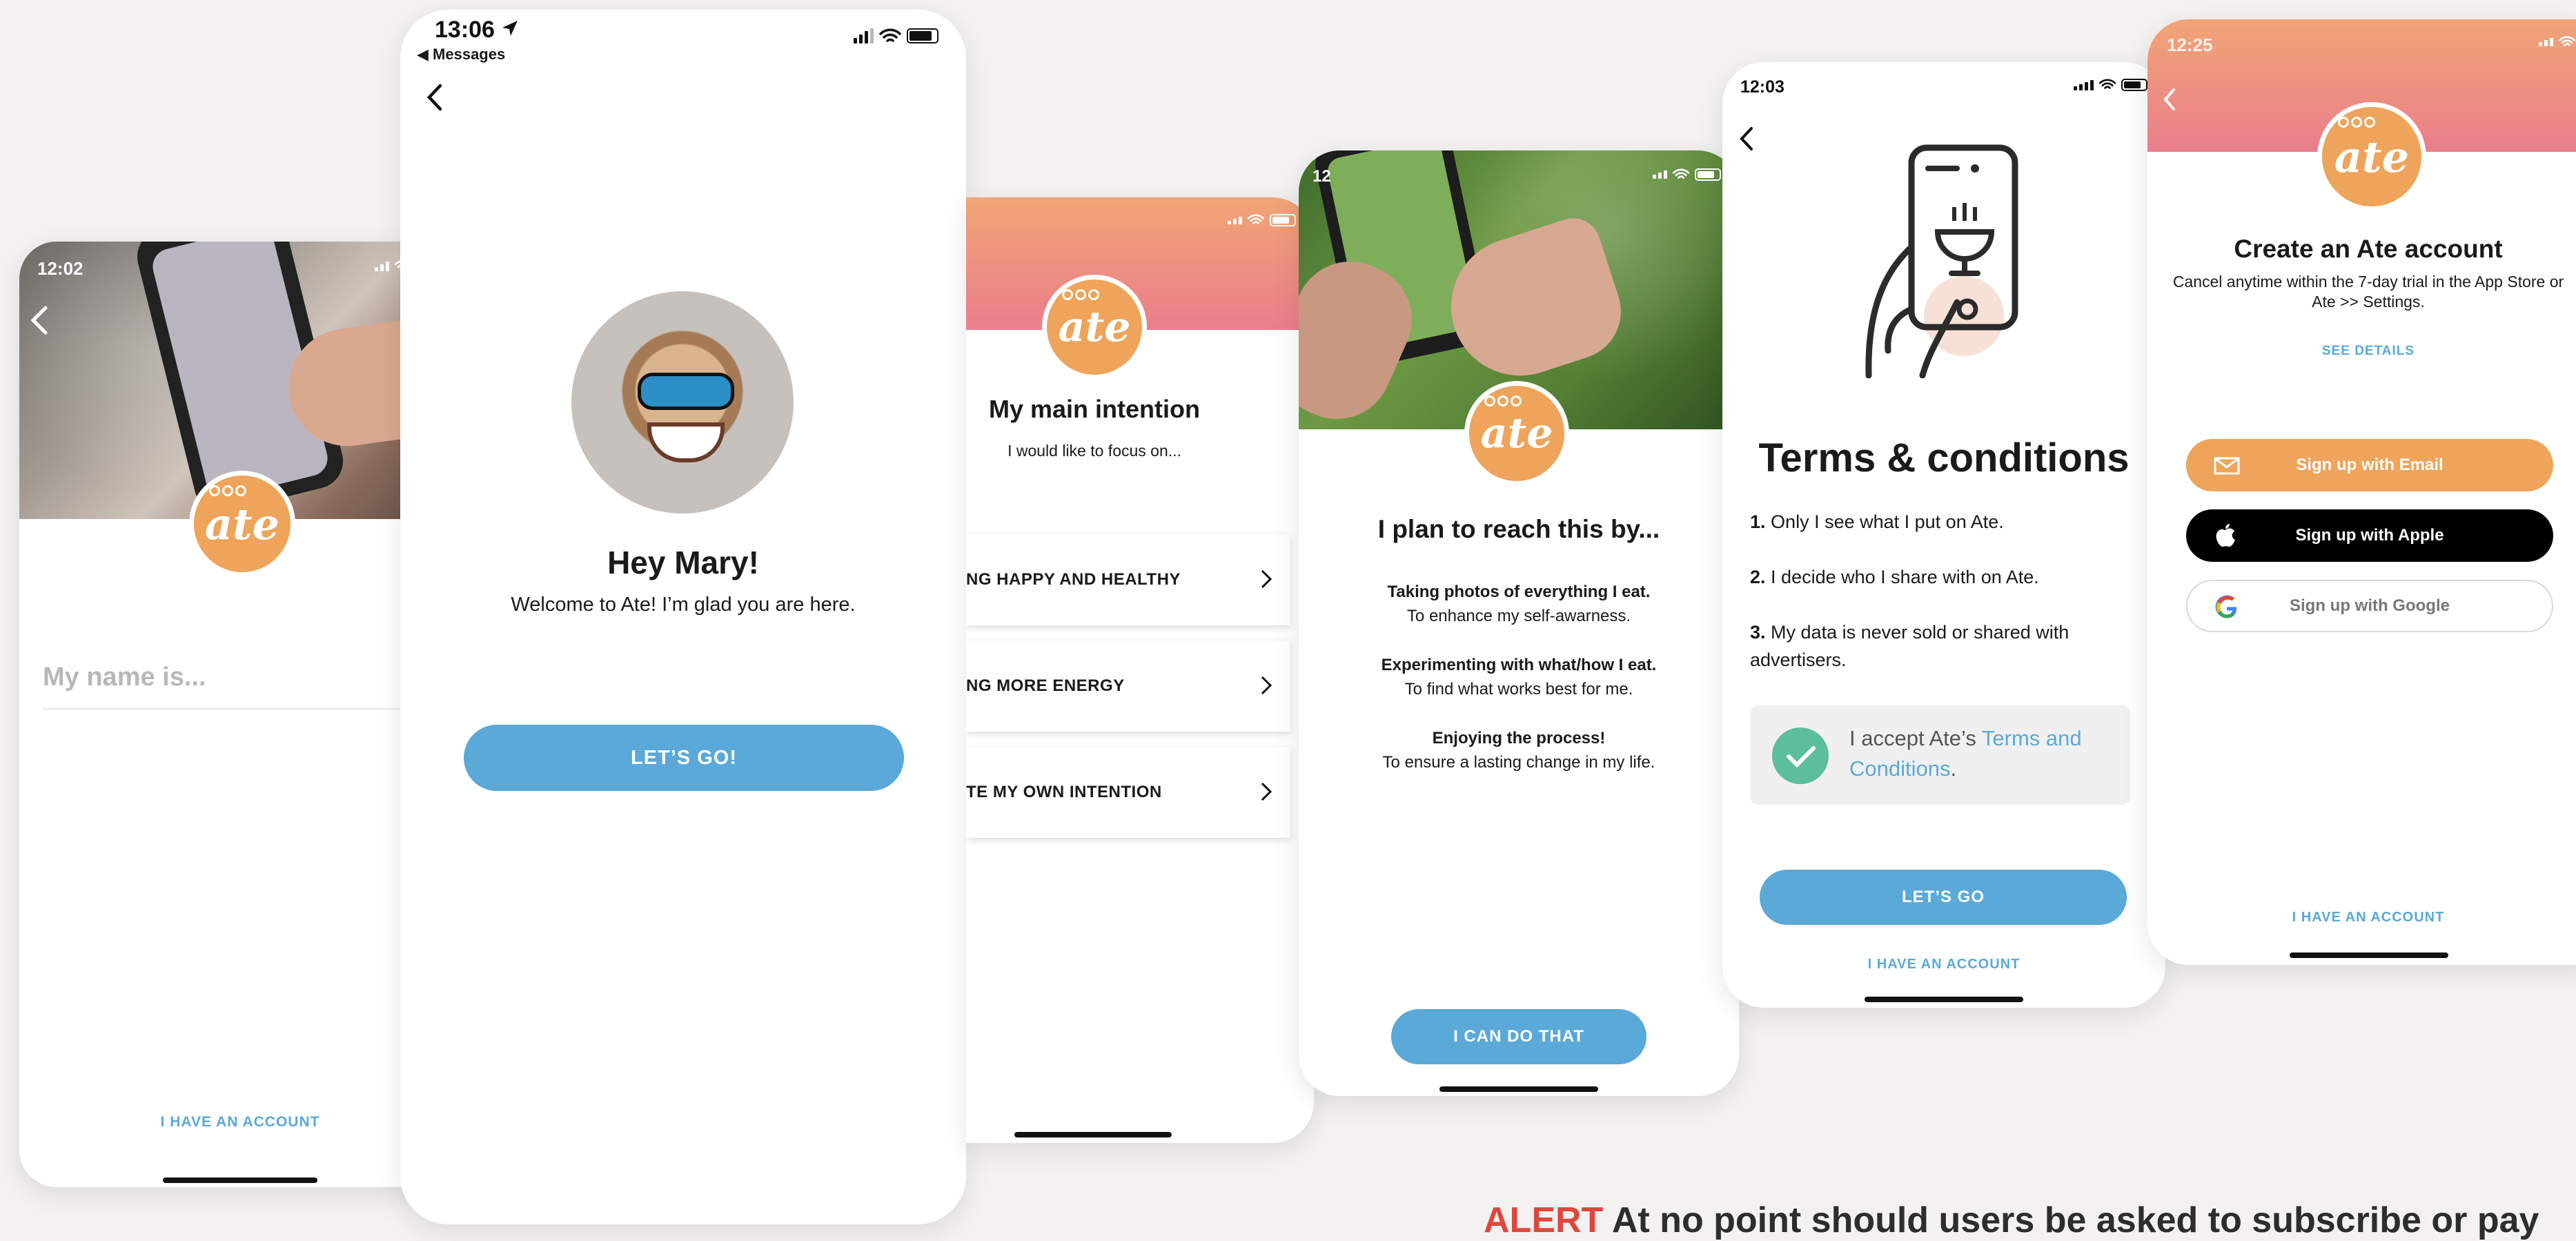  I want to click on accept-terms-box: I accept Ate’s Terms and Conditions., so click(1940, 755).